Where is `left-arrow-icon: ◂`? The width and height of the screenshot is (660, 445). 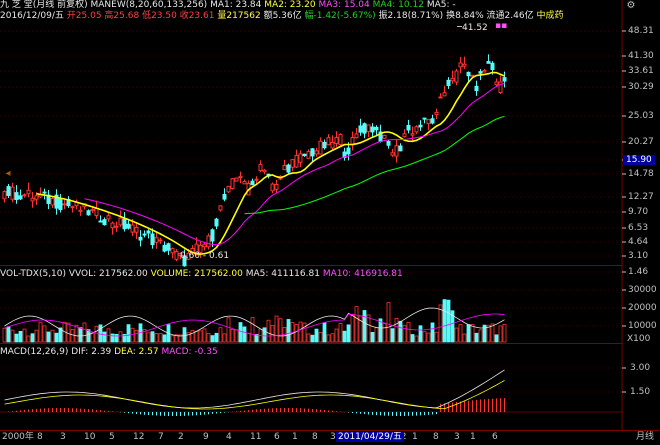 left-arrow-icon: ◂ is located at coordinates (8, 174).